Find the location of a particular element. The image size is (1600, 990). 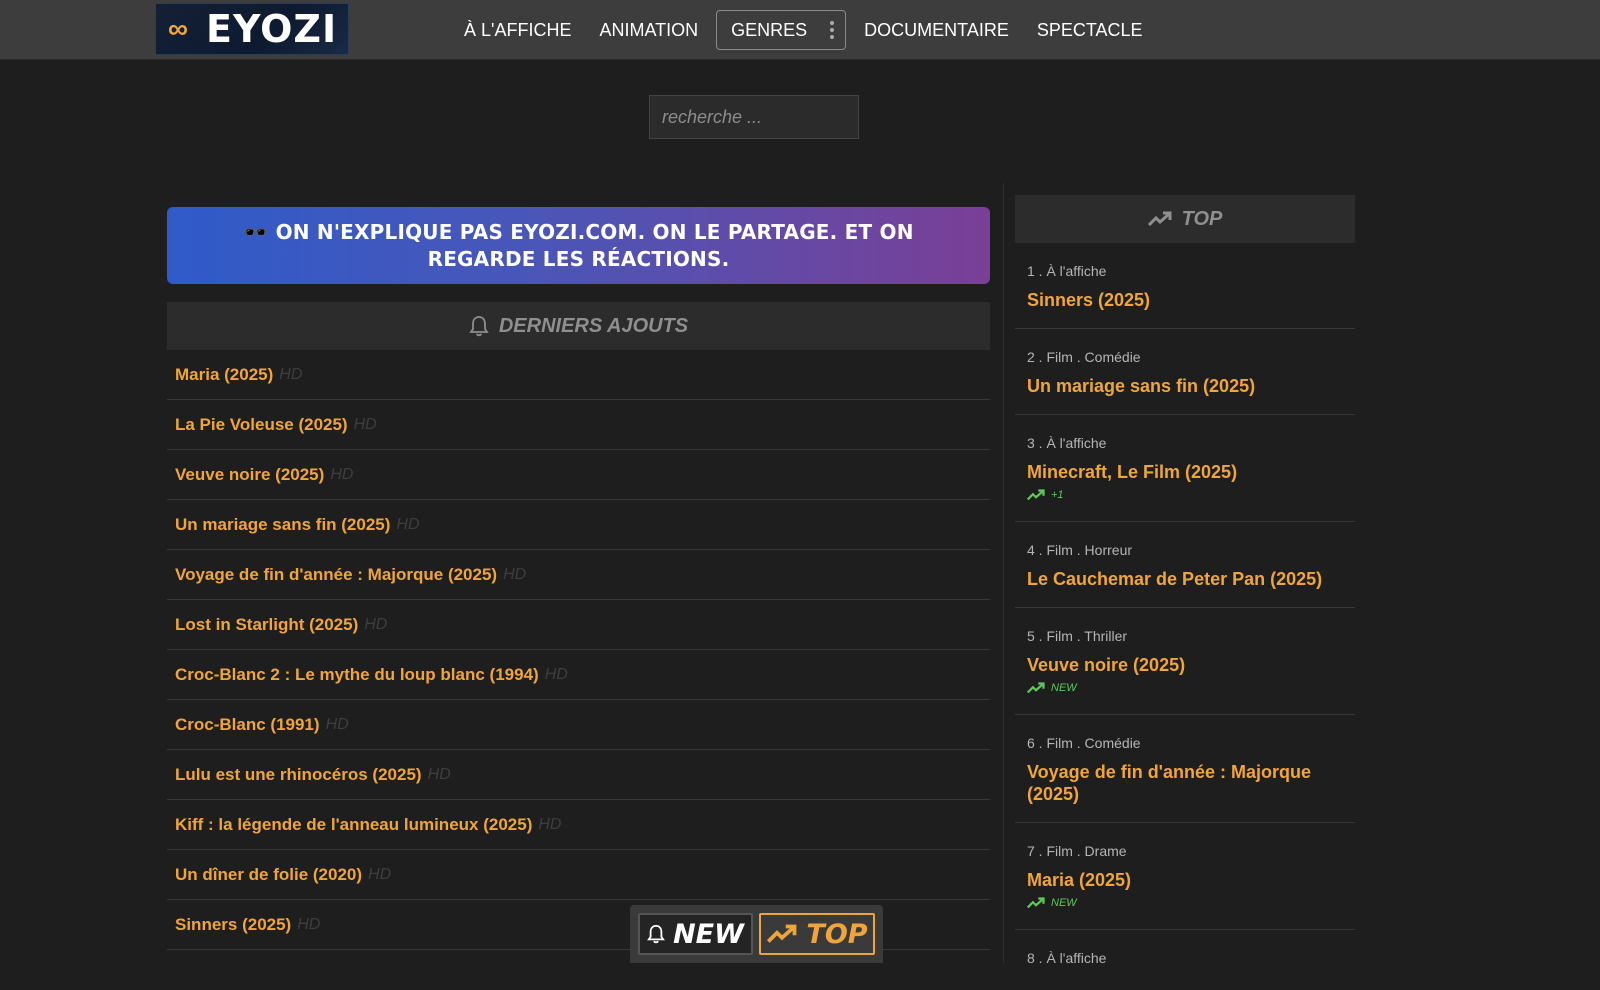

list-item-title: La Pie Voleuse (2025) is located at coordinates (261, 425).